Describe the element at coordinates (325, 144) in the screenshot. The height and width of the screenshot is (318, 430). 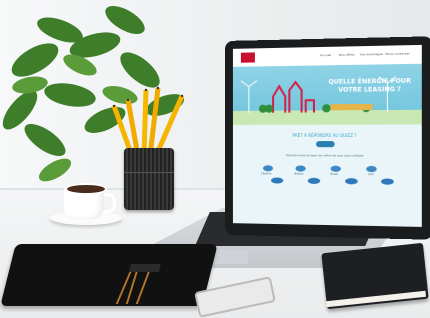
I see `quiz-start-toggle` at that location.